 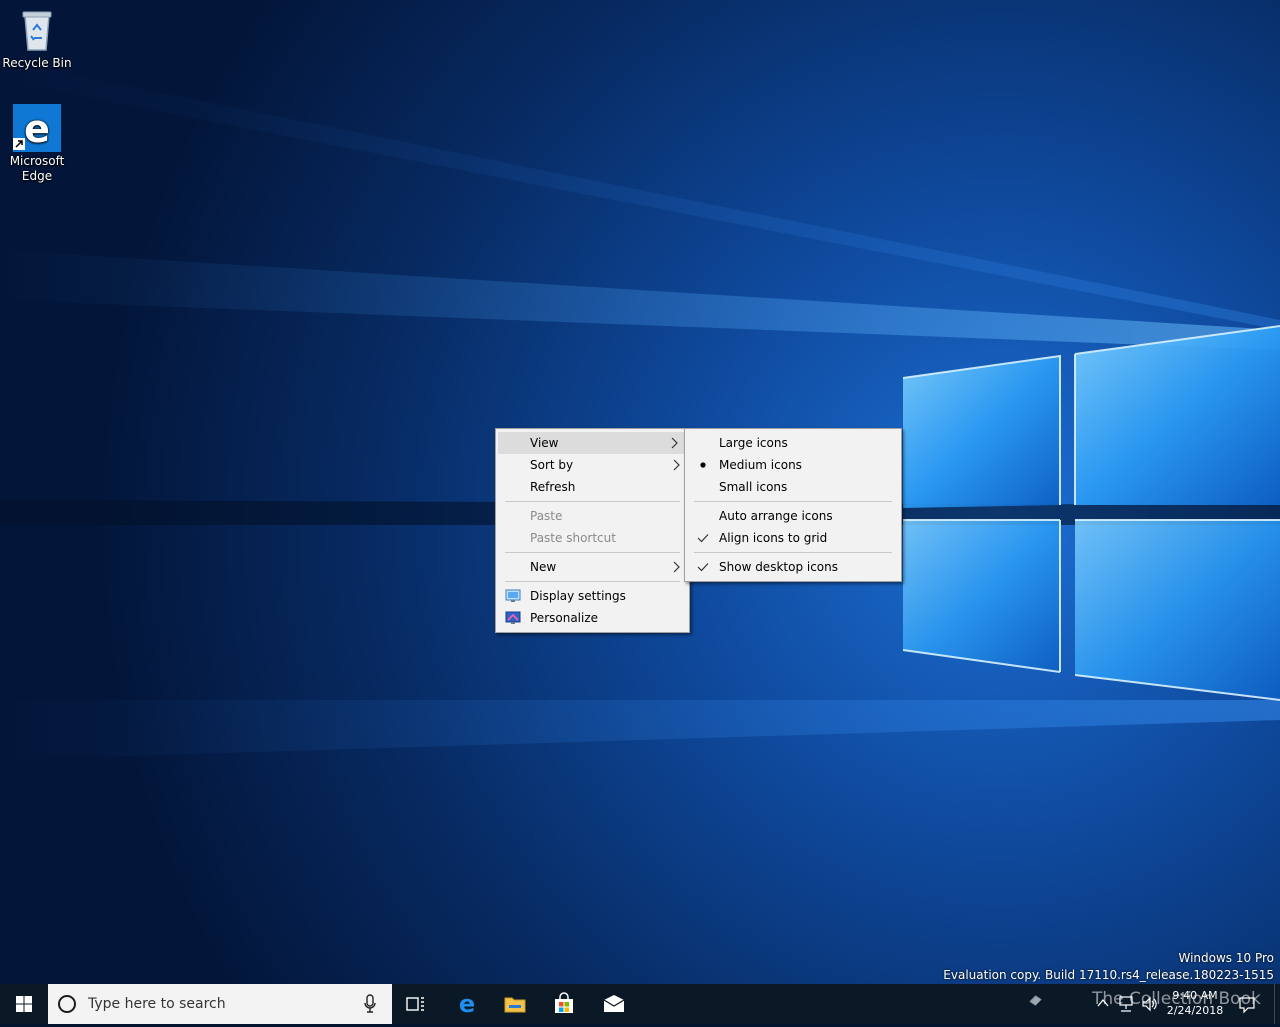 What do you see at coordinates (592, 465) in the screenshot?
I see `menu-item-sort-by: Sort by` at bounding box center [592, 465].